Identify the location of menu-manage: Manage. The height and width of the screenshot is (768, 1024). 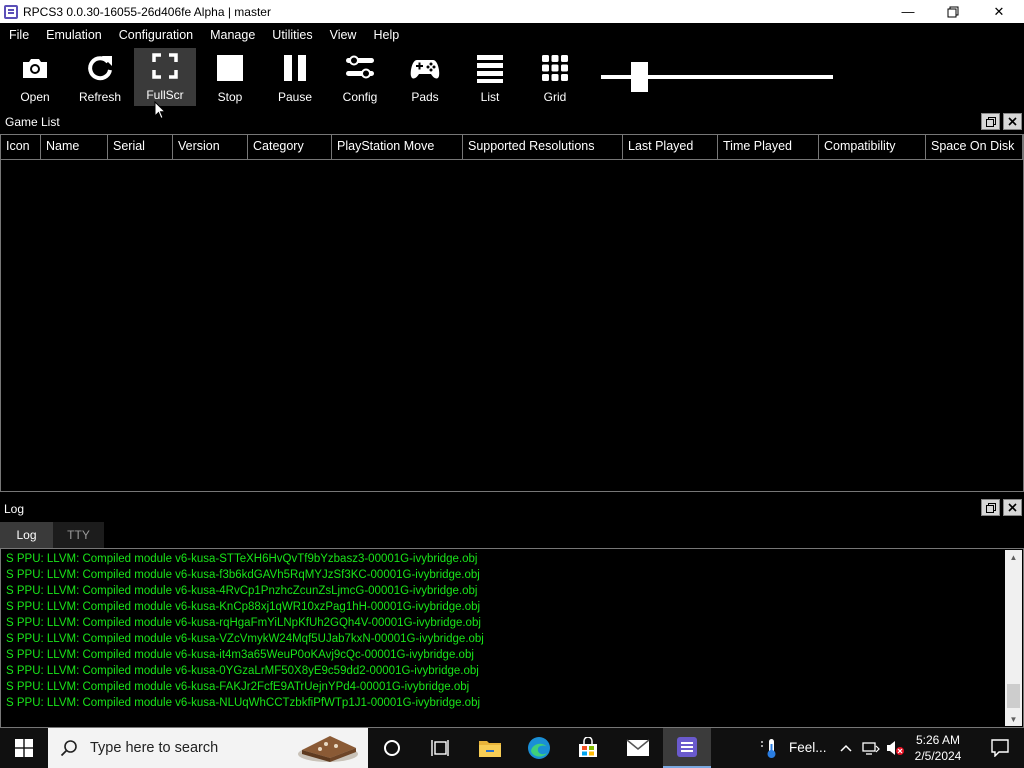
(232, 35).